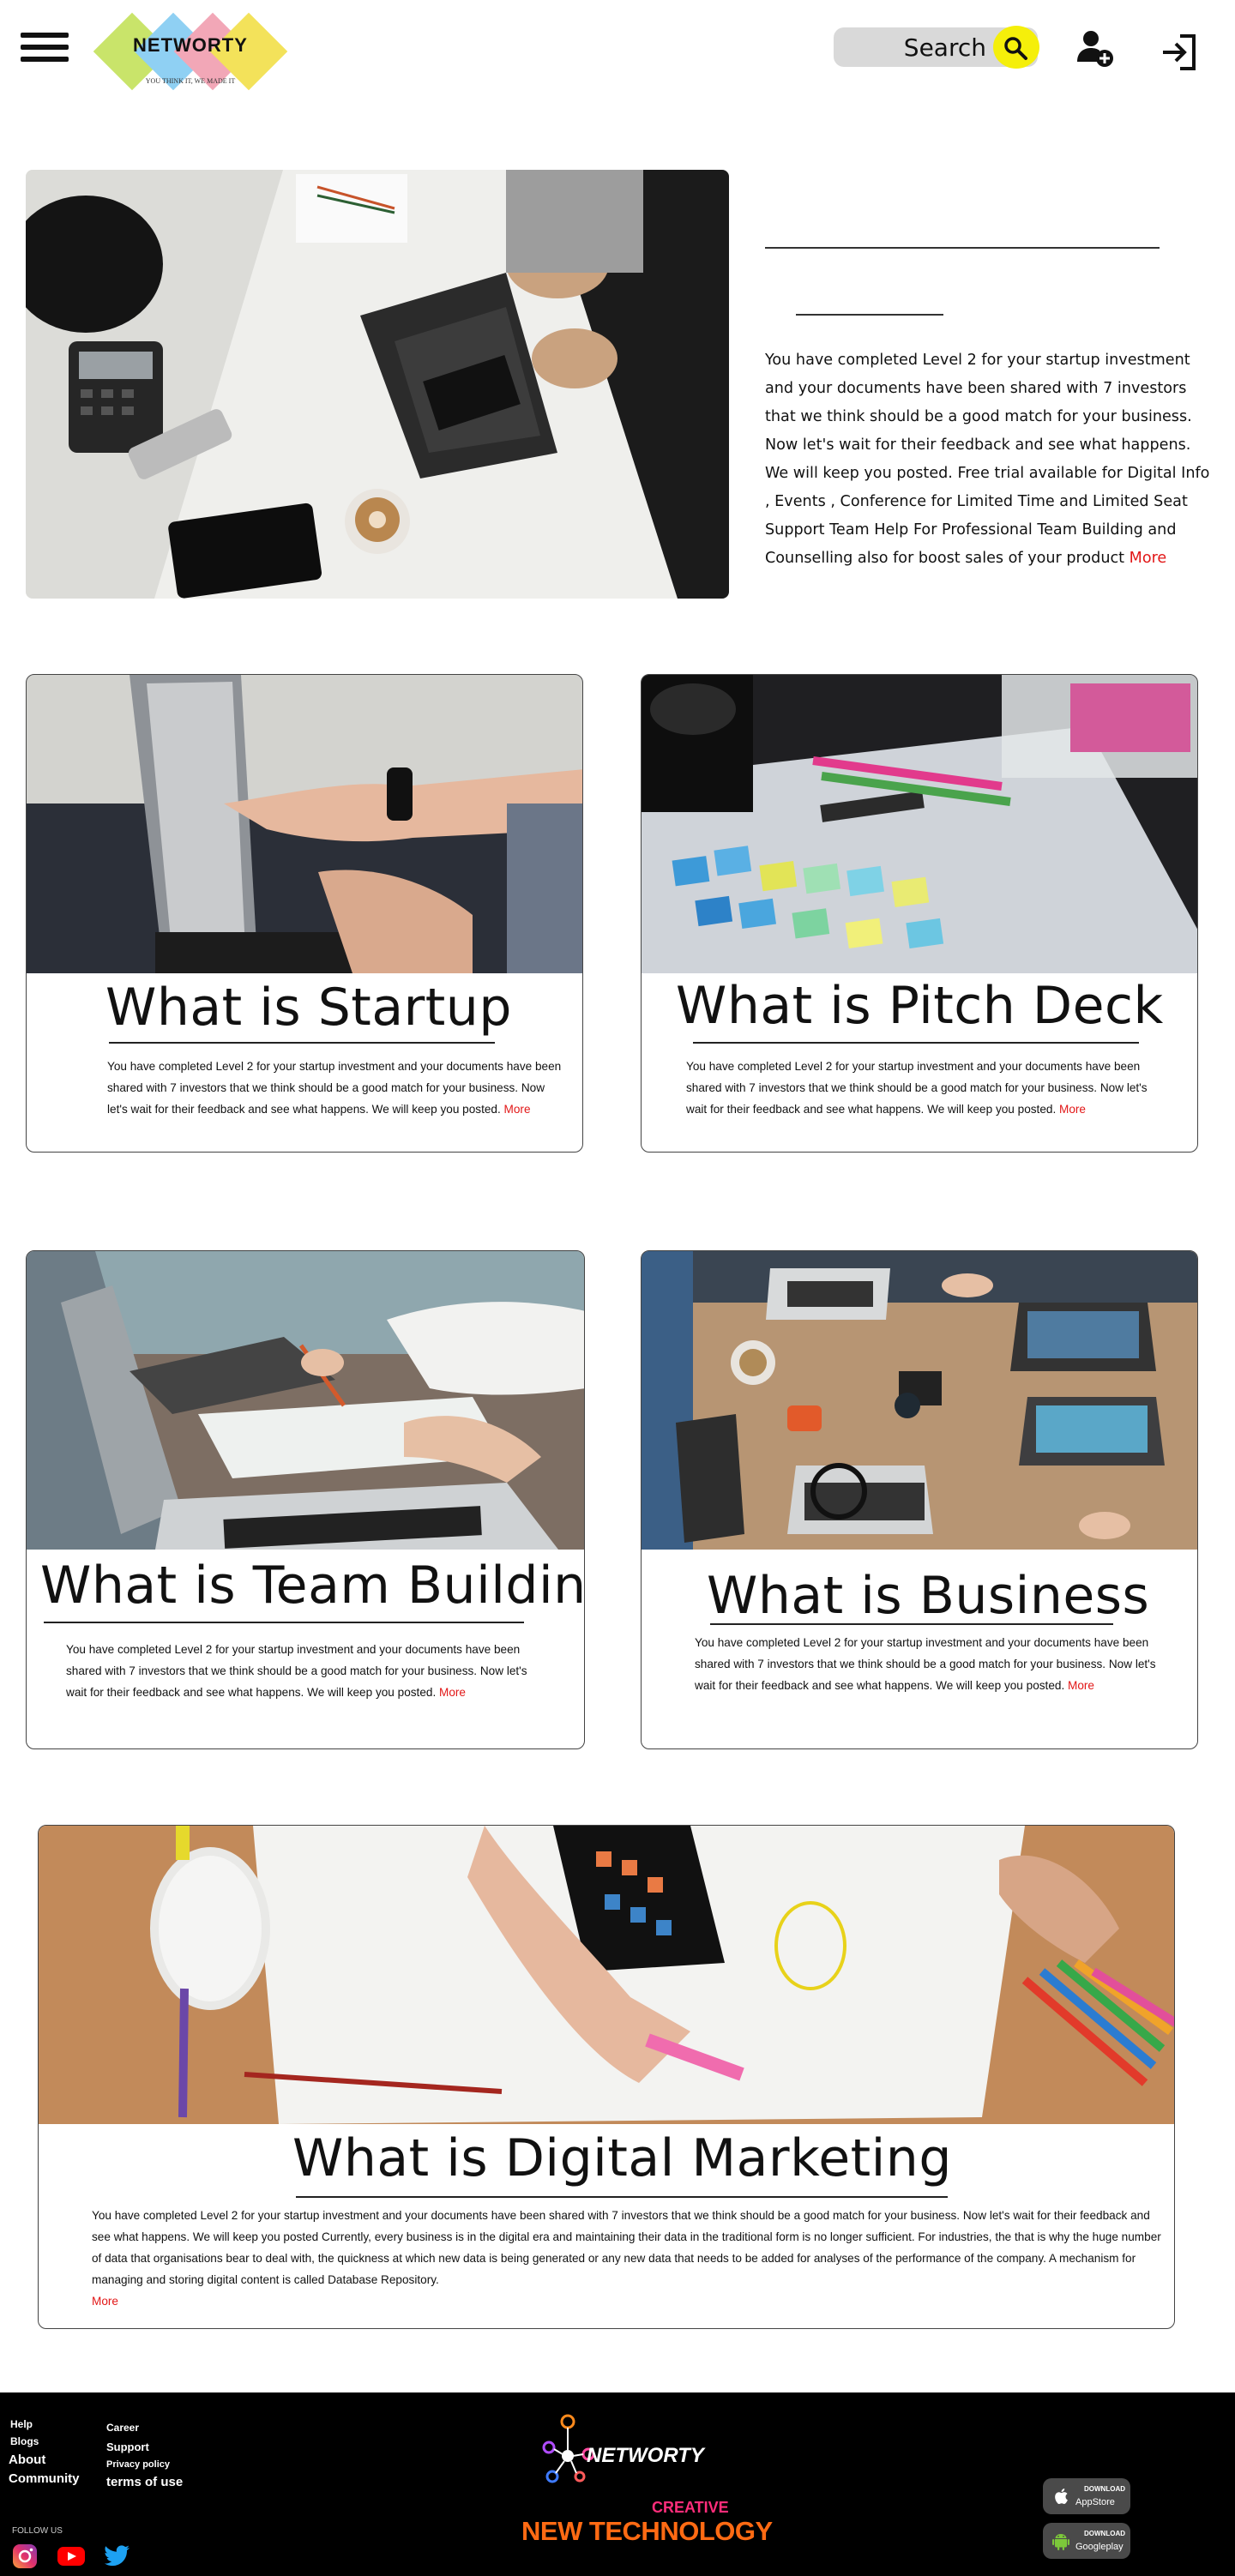  Describe the element at coordinates (127, 2447) in the screenshot. I see `footer-link-support: Support` at that location.